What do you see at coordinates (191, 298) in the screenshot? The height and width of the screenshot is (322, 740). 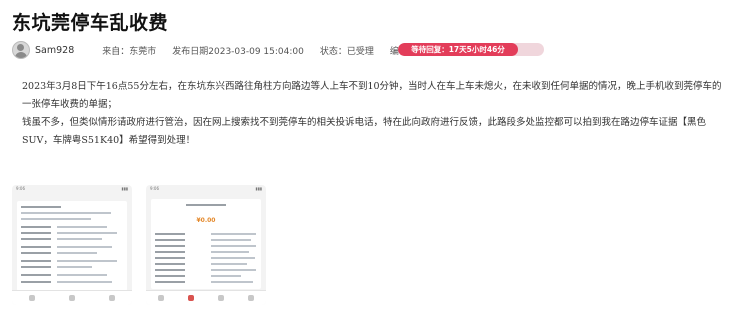 I see `parking-icon` at bounding box center [191, 298].